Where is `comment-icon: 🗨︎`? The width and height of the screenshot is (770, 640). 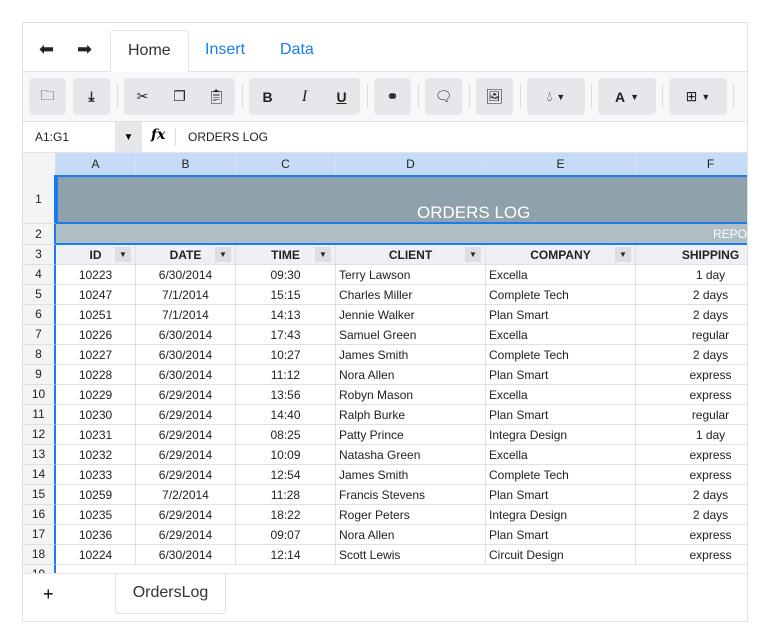 comment-icon: 🗨︎ is located at coordinates (443, 96).